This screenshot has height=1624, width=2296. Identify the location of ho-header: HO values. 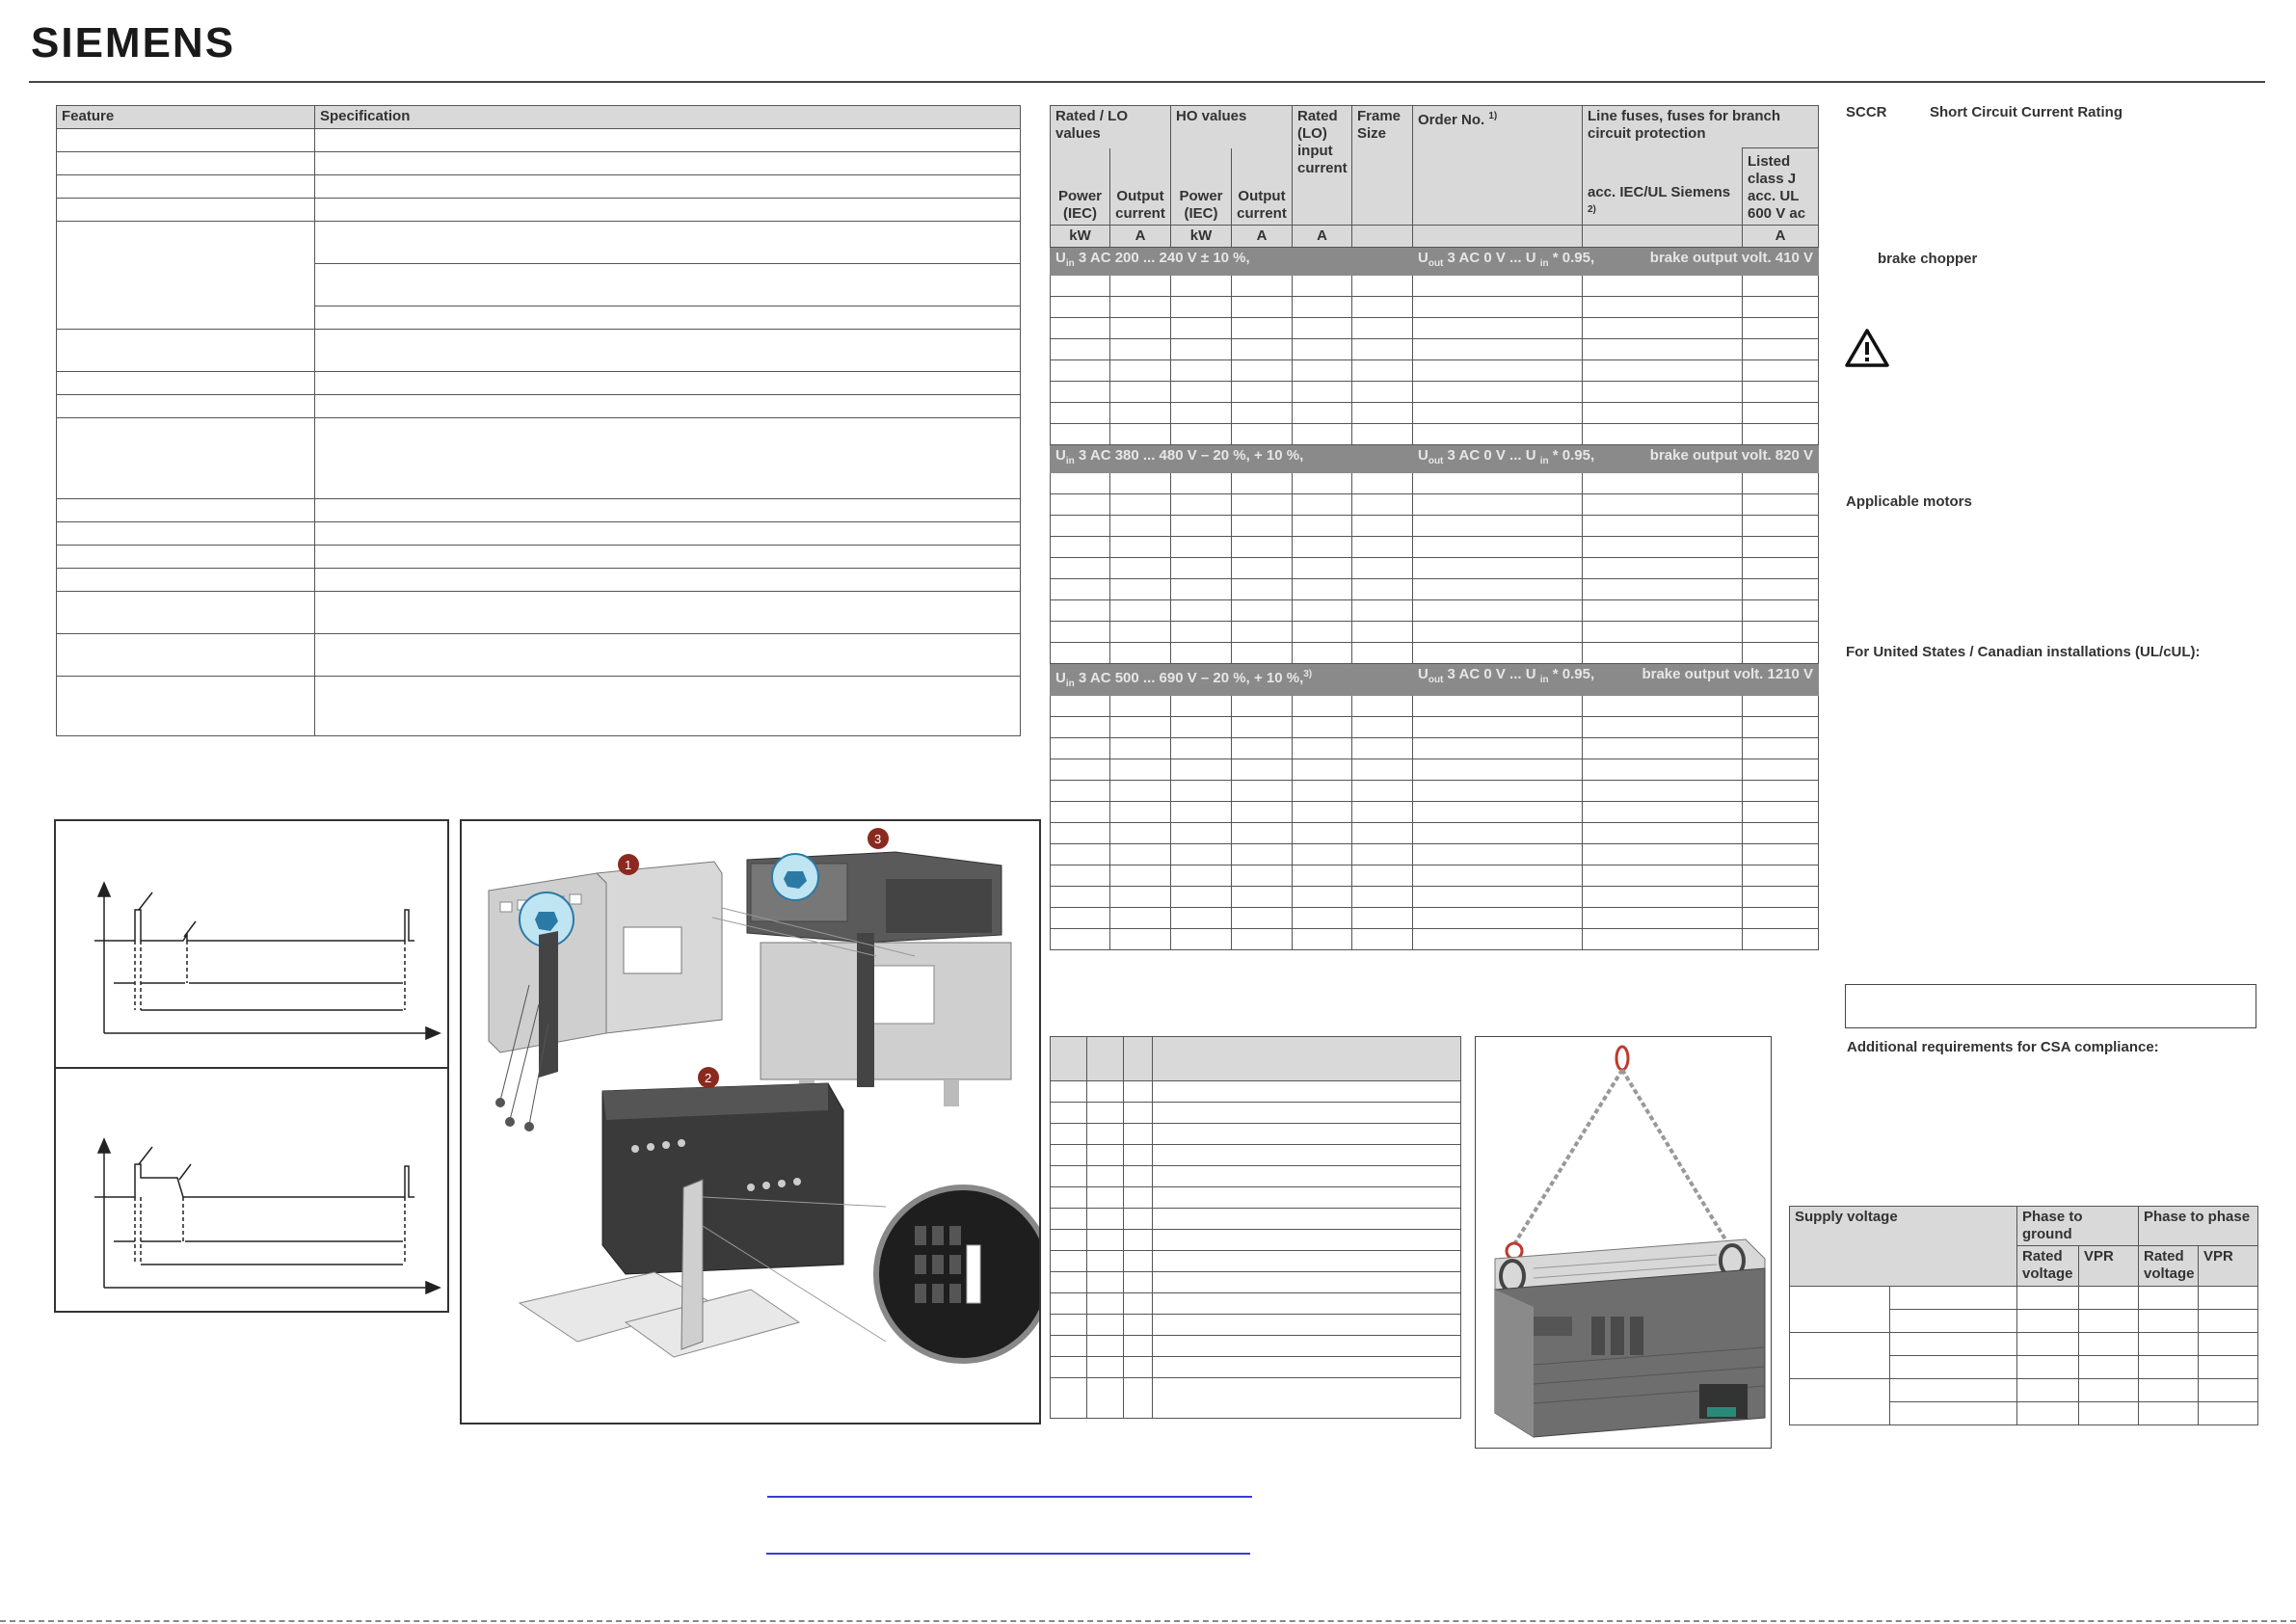
(1231, 126).